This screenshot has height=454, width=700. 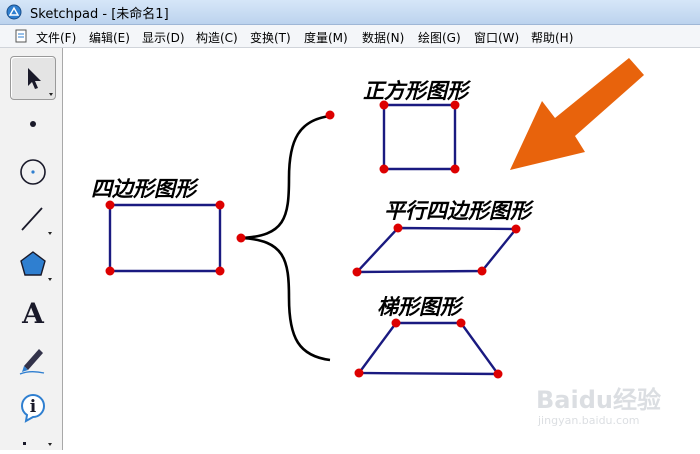 I want to click on menu-data: 数据(N), so click(x=383, y=37).